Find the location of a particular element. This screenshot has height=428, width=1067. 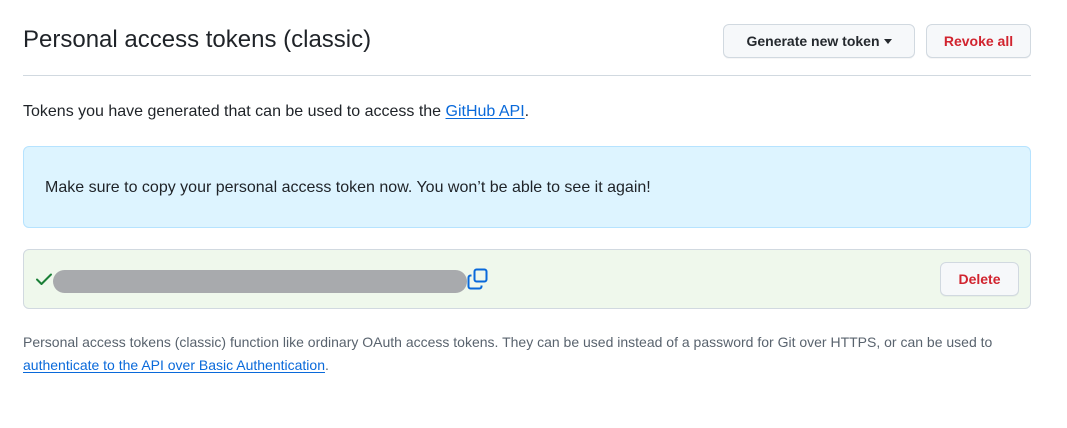

check-icon is located at coordinates (44, 279).